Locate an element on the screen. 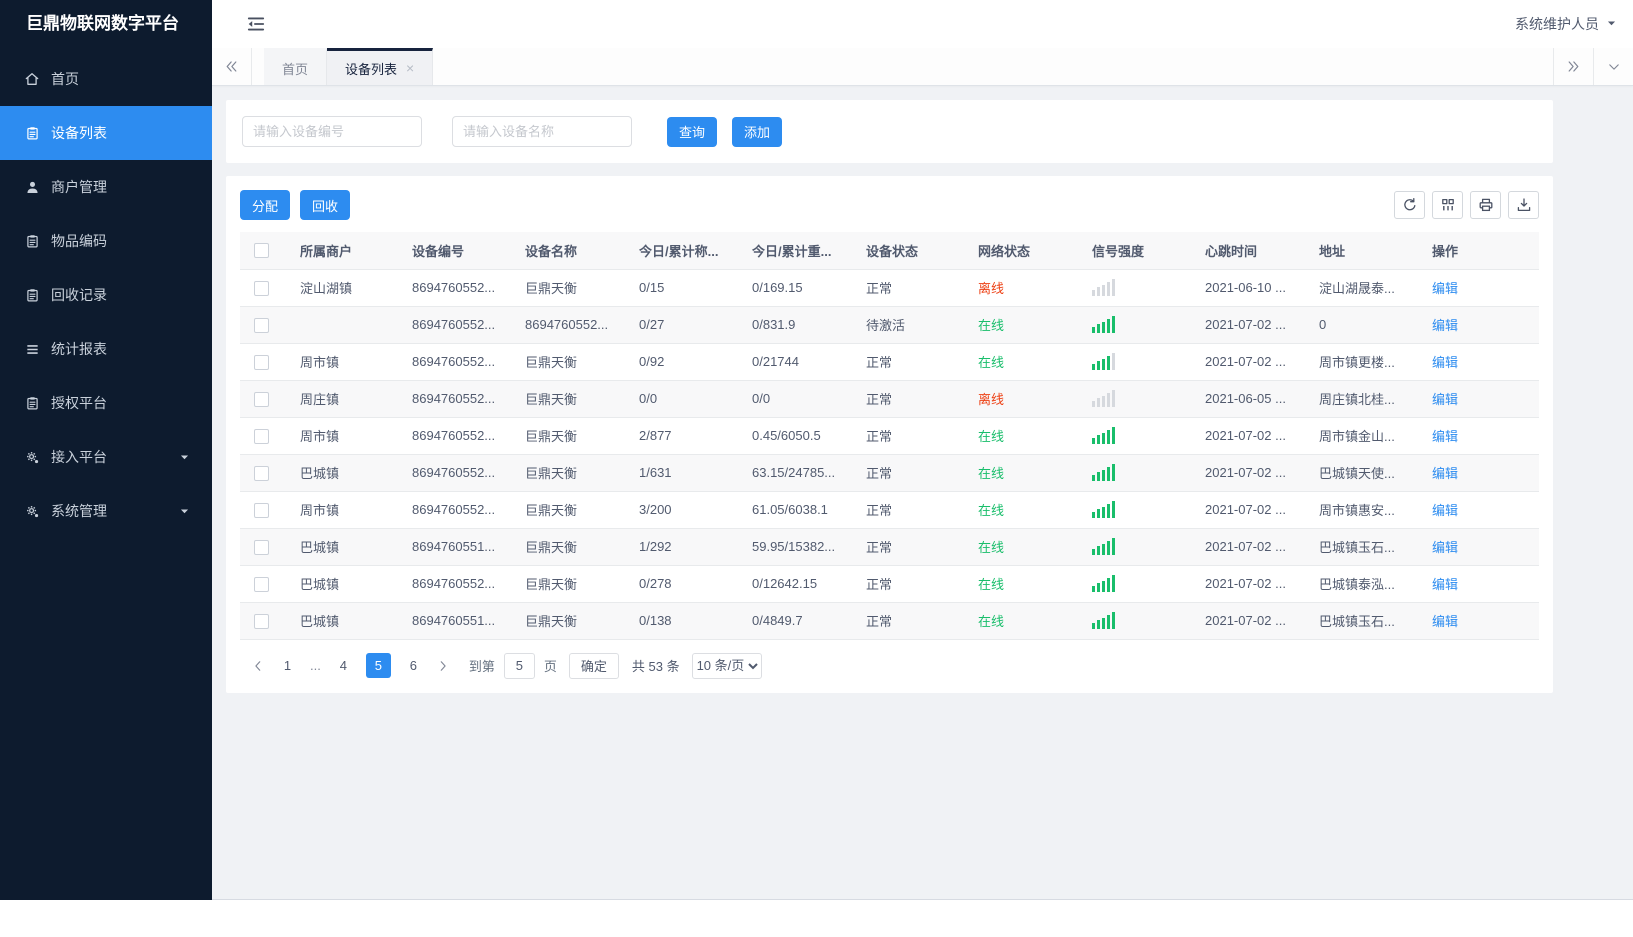  print-button is located at coordinates (1485, 205).